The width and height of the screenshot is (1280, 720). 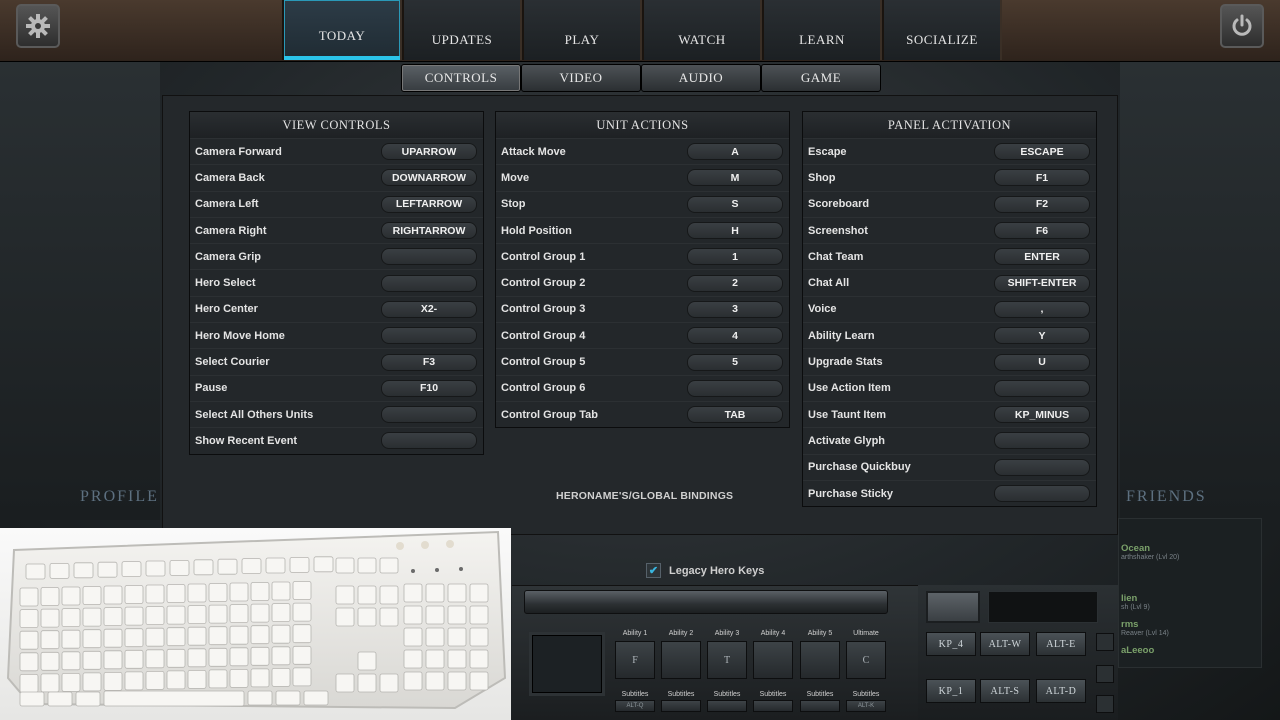 What do you see at coordinates (429, 362) in the screenshot?
I see `key-binding-button: F3` at bounding box center [429, 362].